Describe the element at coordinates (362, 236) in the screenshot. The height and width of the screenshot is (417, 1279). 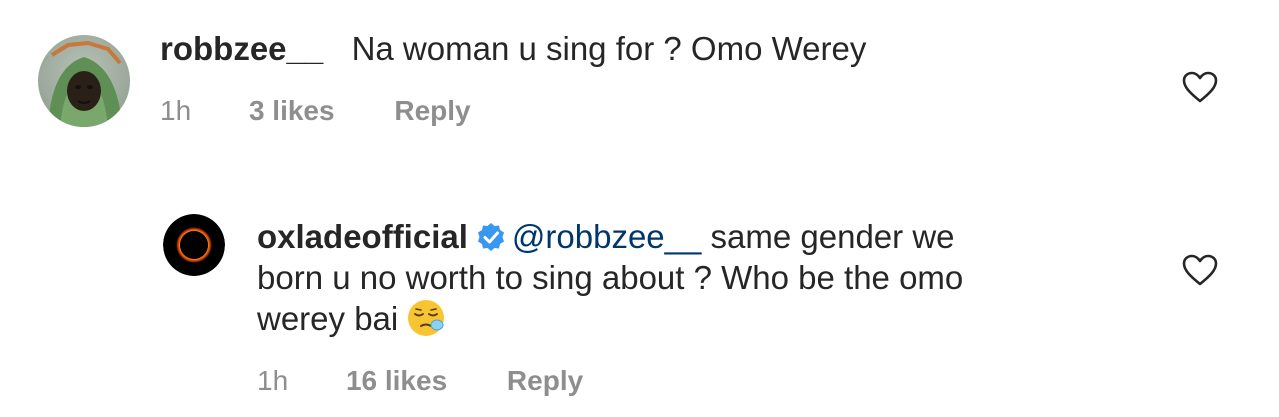
I see `comment-username: oxladeofficial` at that location.